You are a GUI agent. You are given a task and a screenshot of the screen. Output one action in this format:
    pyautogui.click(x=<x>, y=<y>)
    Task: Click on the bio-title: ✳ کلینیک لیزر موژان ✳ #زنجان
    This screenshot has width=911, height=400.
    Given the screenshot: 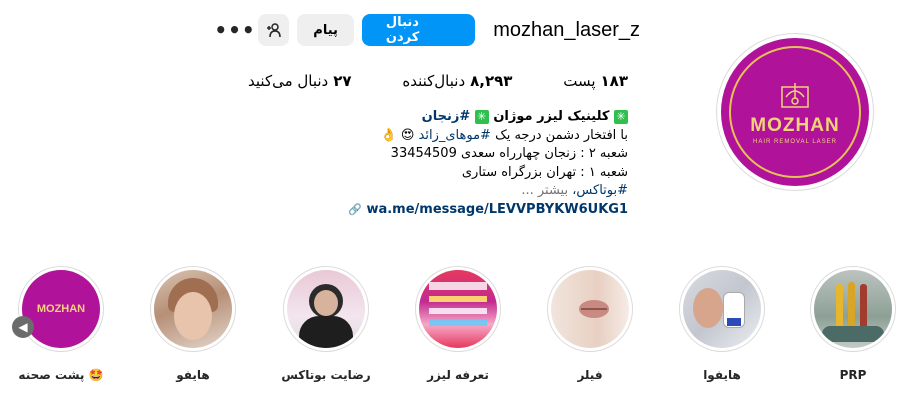 What is the action you would take?
    pyautogui.click(x=418, y=117)
    